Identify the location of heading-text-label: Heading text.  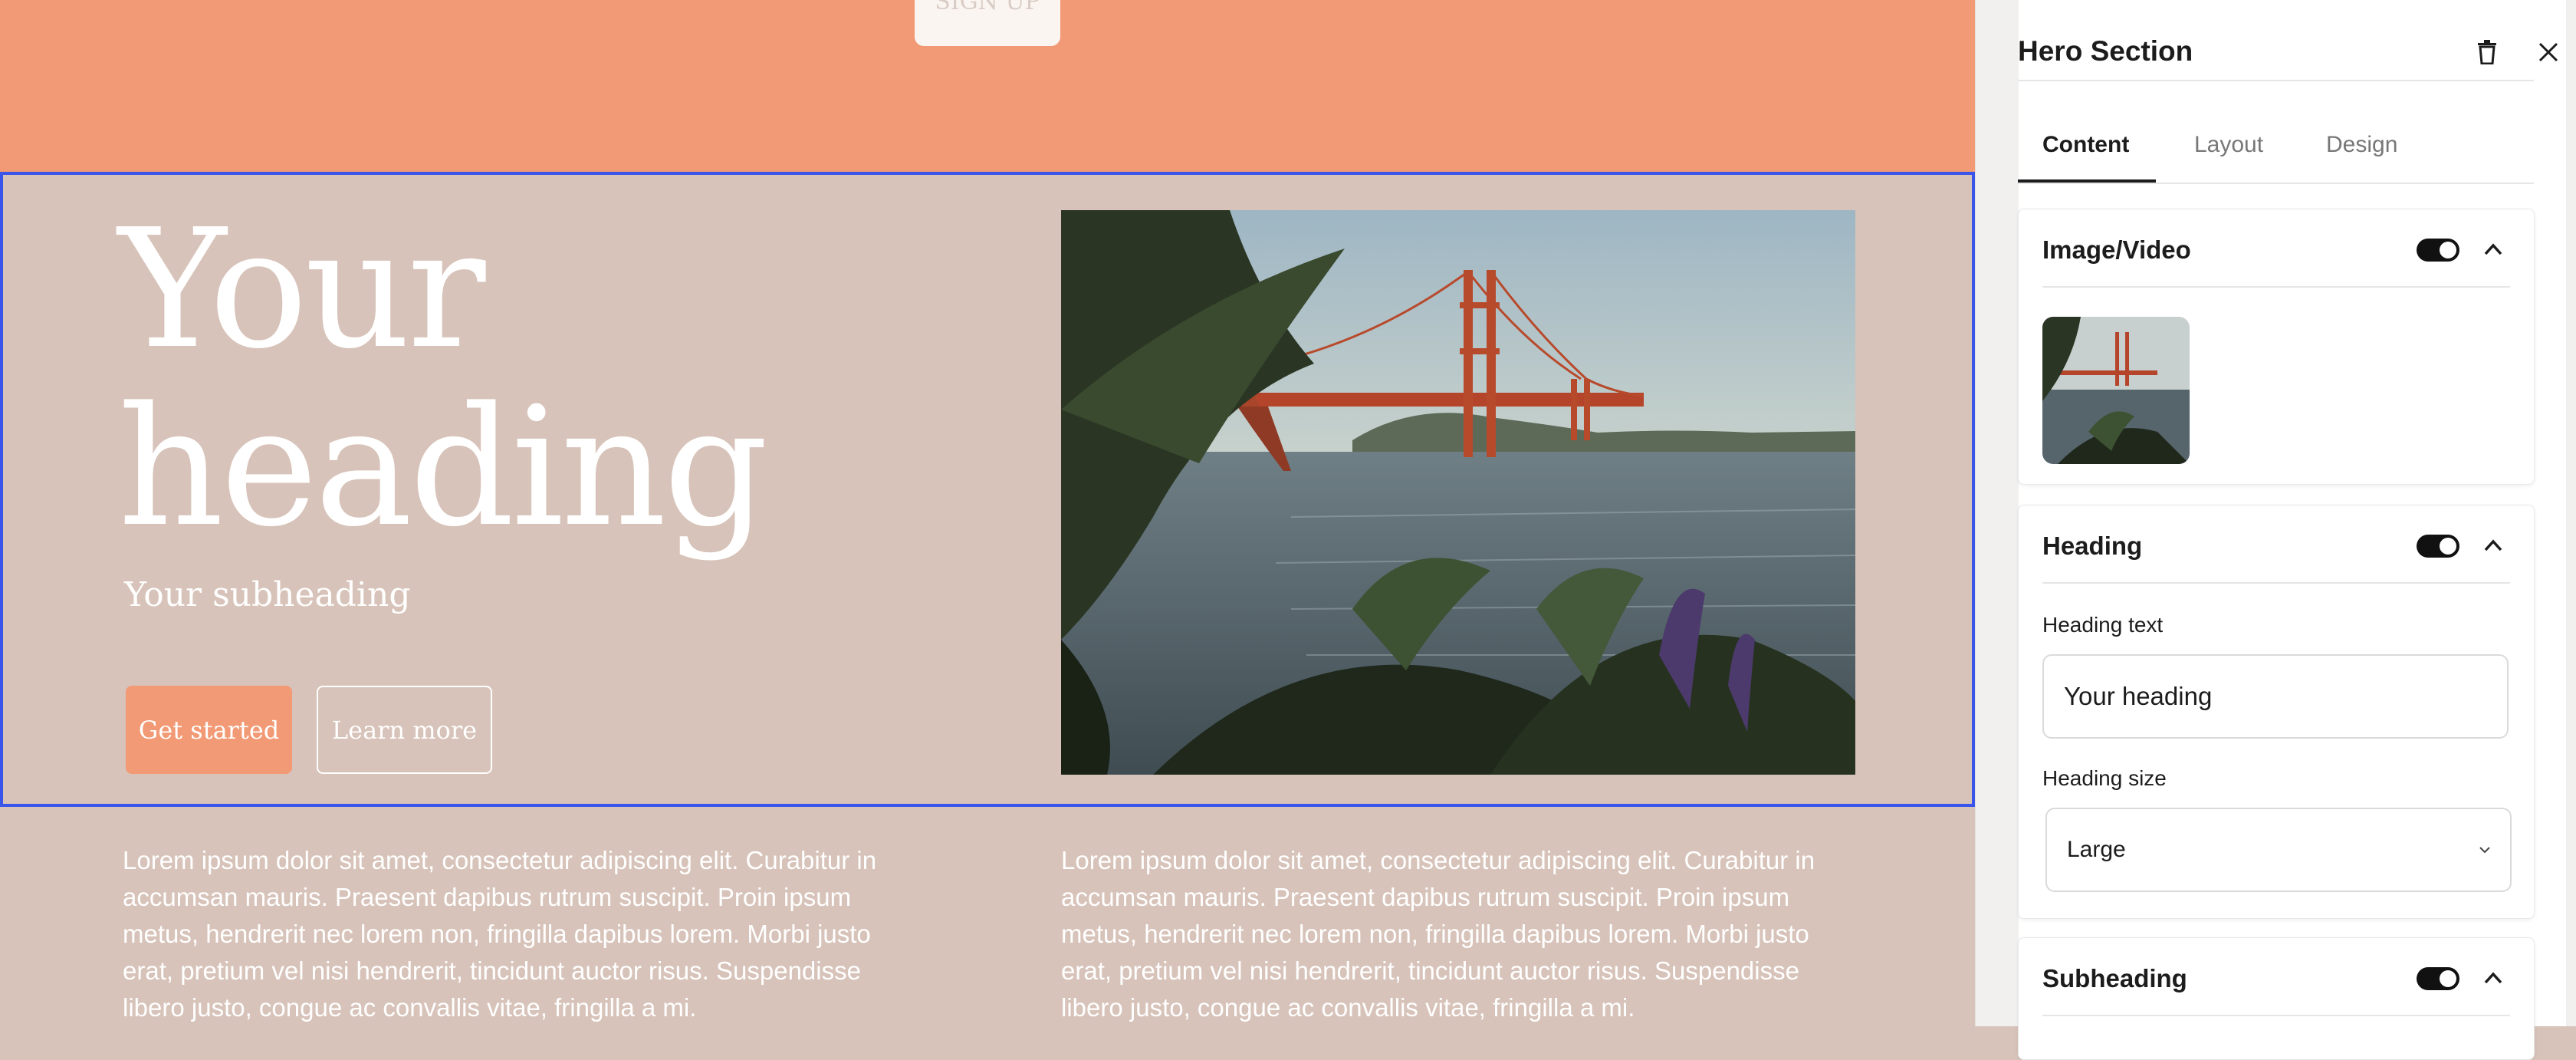
(2103, 625).